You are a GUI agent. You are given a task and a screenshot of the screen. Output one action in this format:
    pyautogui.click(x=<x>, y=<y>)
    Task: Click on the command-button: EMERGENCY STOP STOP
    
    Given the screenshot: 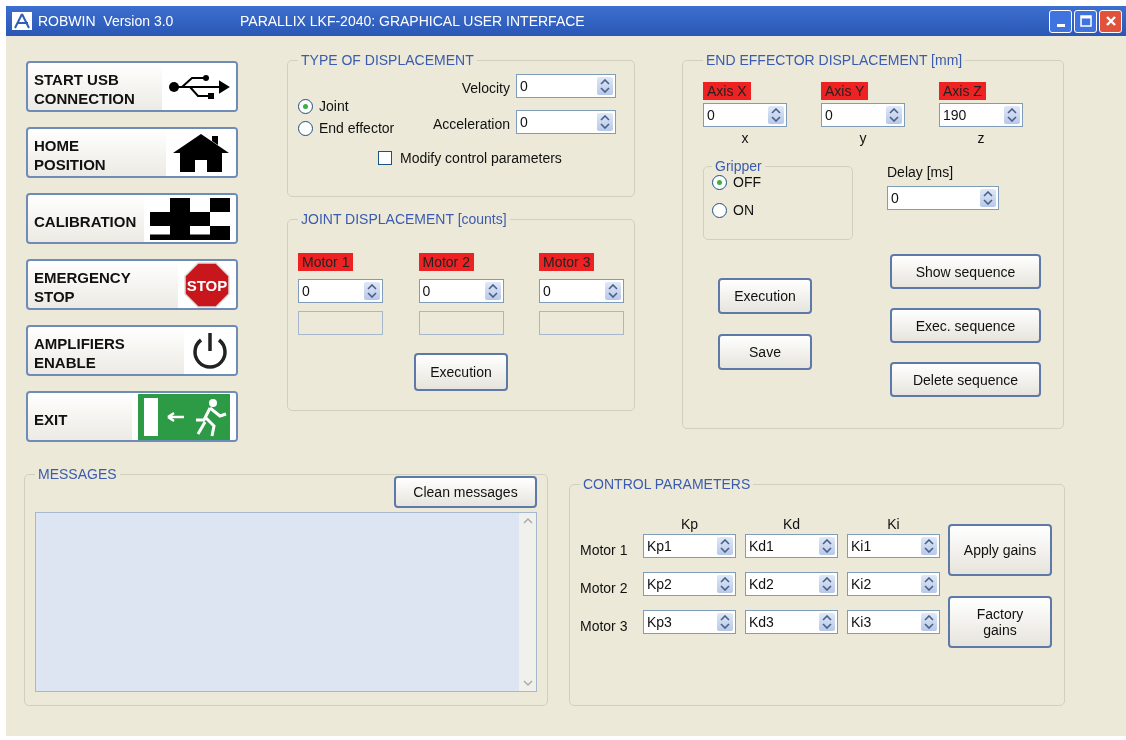 What is the action you would take?
    pyautogui.click(x=132, y=284)
    